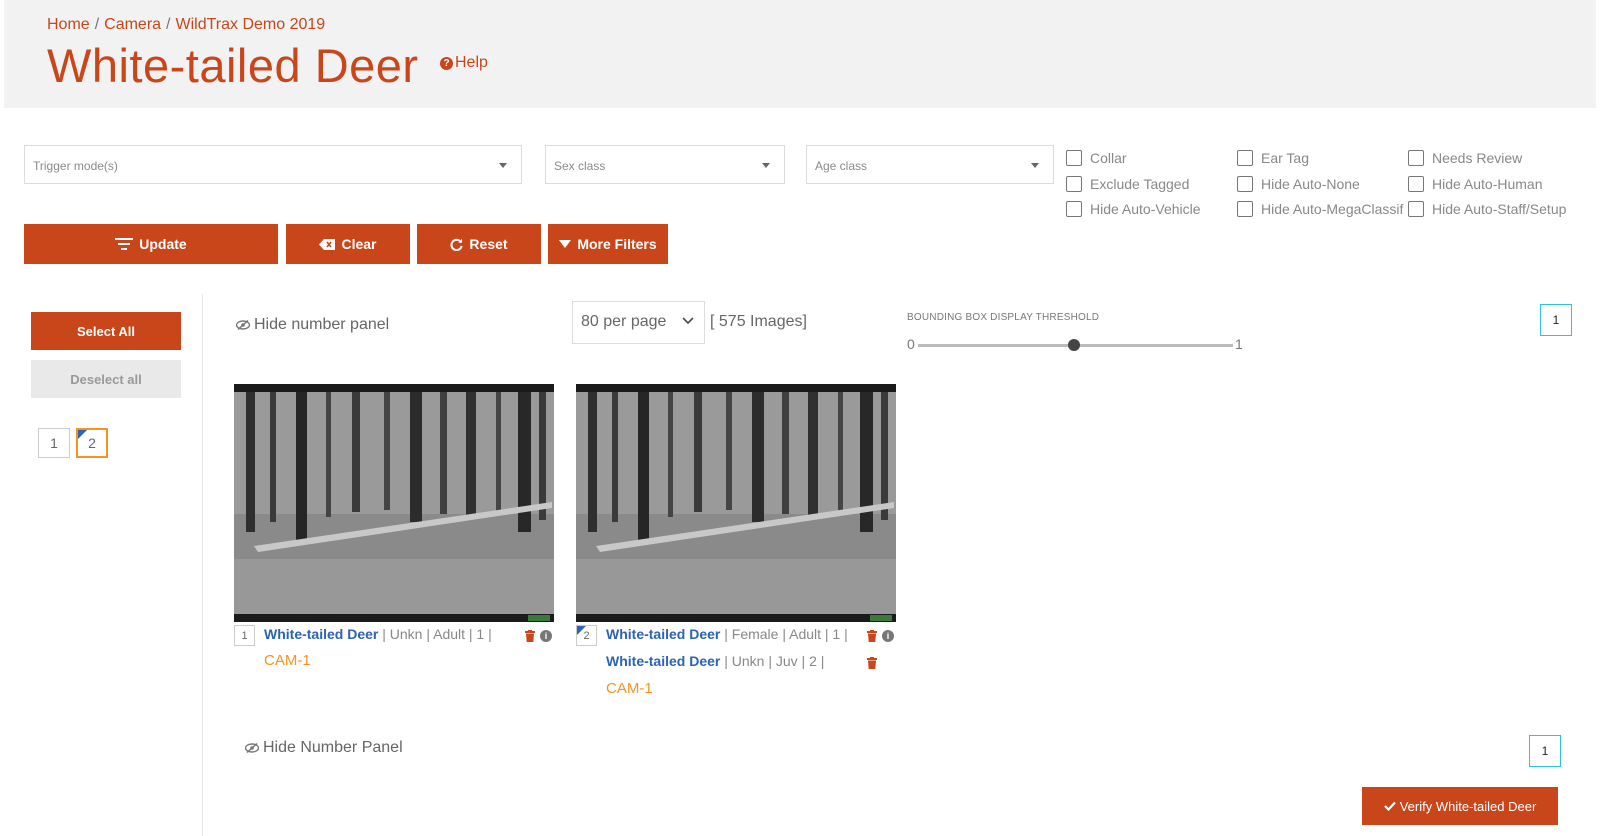 Image resolution: width=1600 pixels, height=836 pixels. I want to click on eye-slash-icon, so click(252, 748).